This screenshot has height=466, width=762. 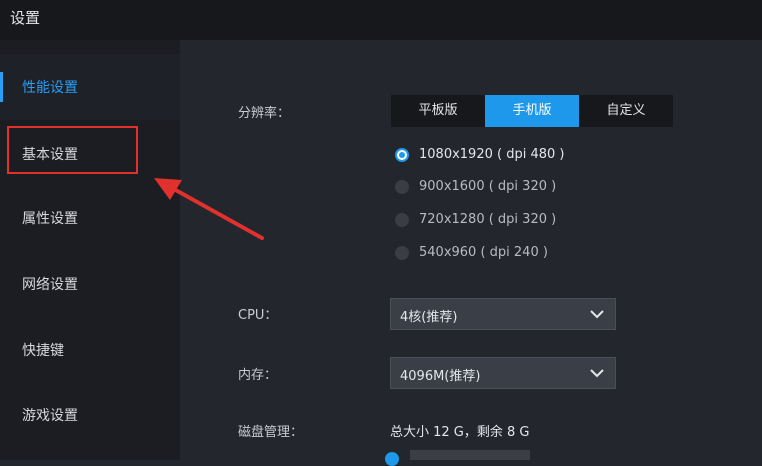 What do you see at coordinates (90, 284) in the screenshot?
I see `sidebar-item-network: 网络设置` at bounding box center [90, 284].